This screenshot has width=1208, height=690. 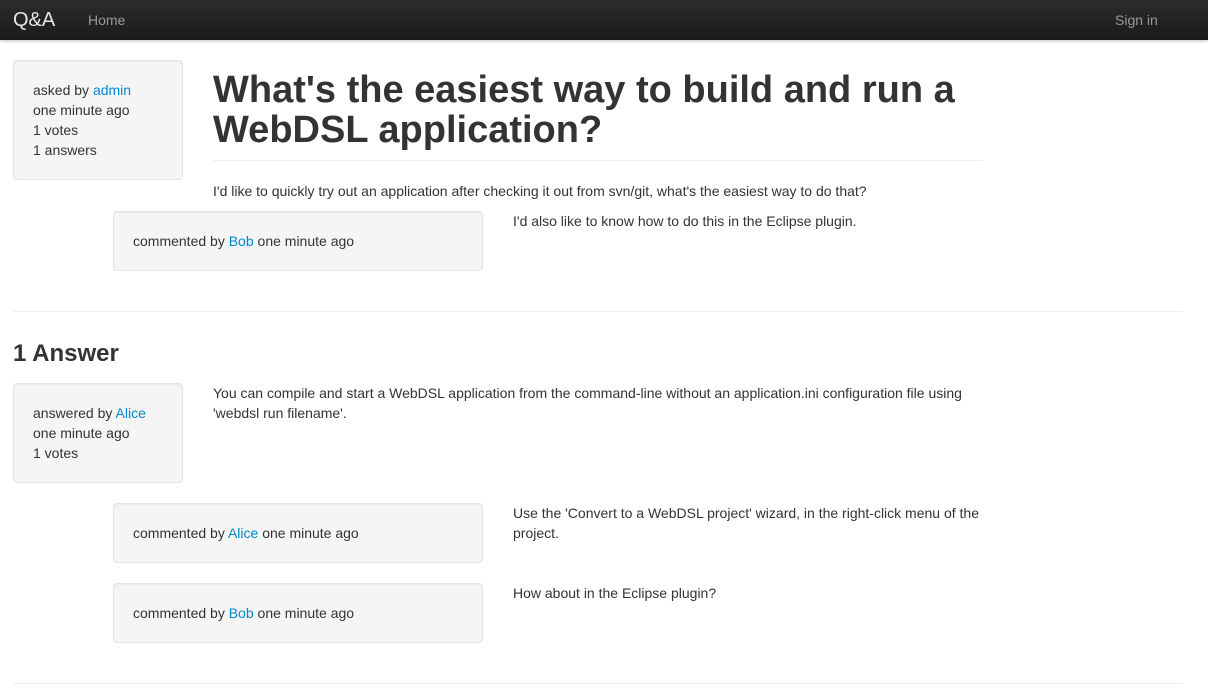 I want to click on asked-by-label: asked by, so click(x=61, y=90).